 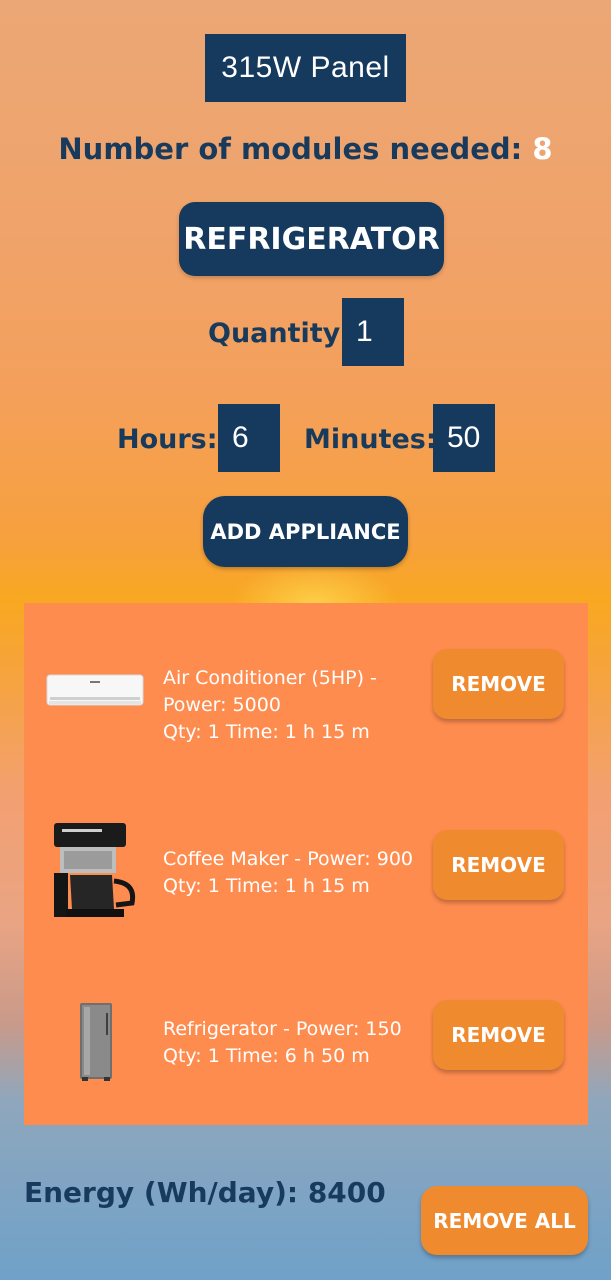 I want to click on modules-needed: Number of modules needed: 8, so click(x=305, y=149).